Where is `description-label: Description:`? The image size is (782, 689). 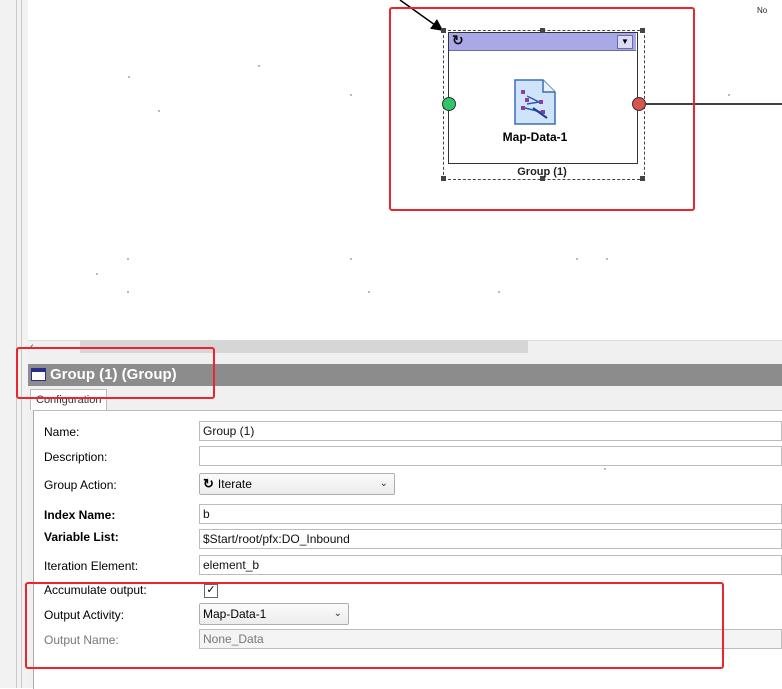 description-label: Description: is located at coordinates (76, 457).